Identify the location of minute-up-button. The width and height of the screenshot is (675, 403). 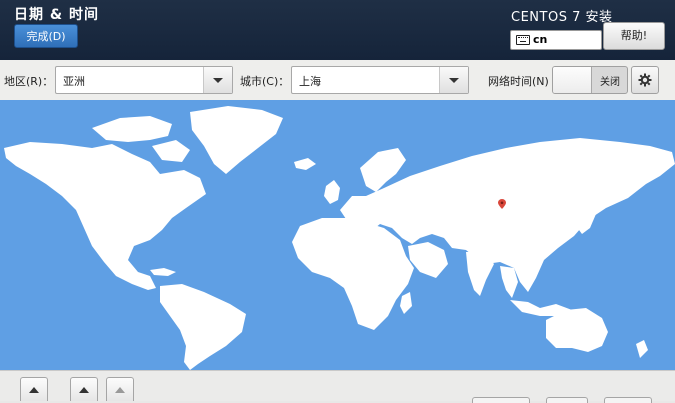
(84, 389).